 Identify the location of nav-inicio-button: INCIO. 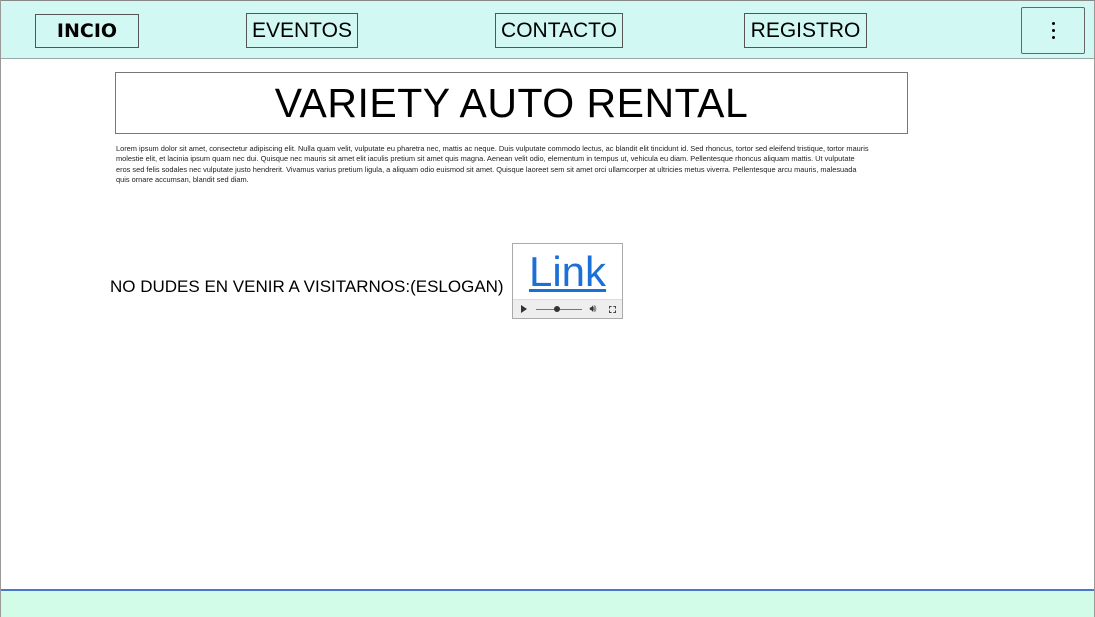
(87, 31).